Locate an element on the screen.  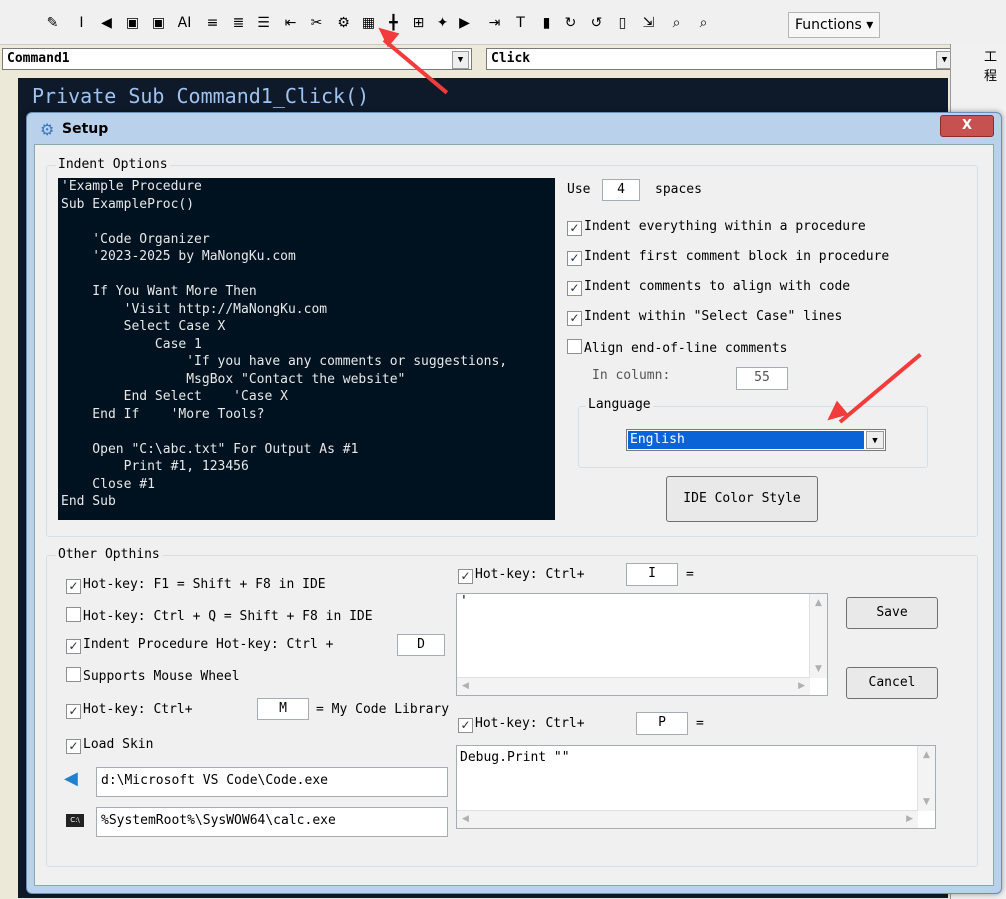
functions-menu-button: Functions ▾ is located at coordinates (834, 25).